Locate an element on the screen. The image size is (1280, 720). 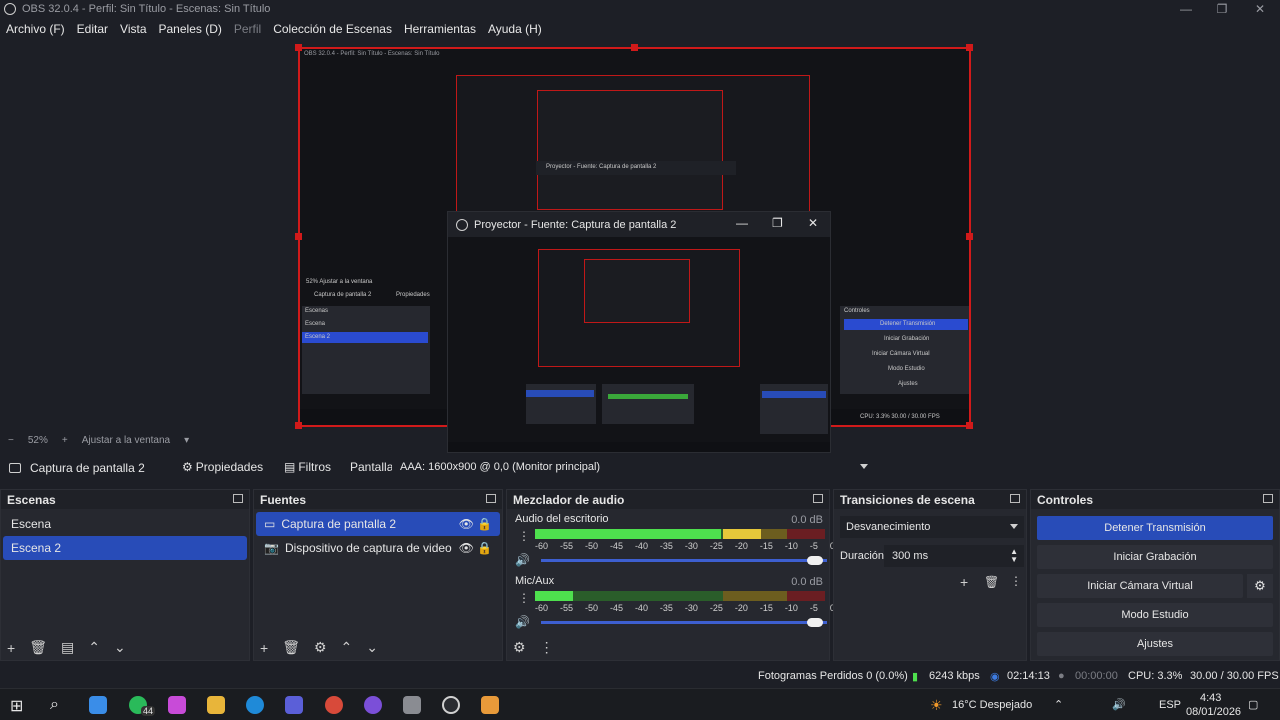
zoom-in-button: + is located at coordinates (65, 440).